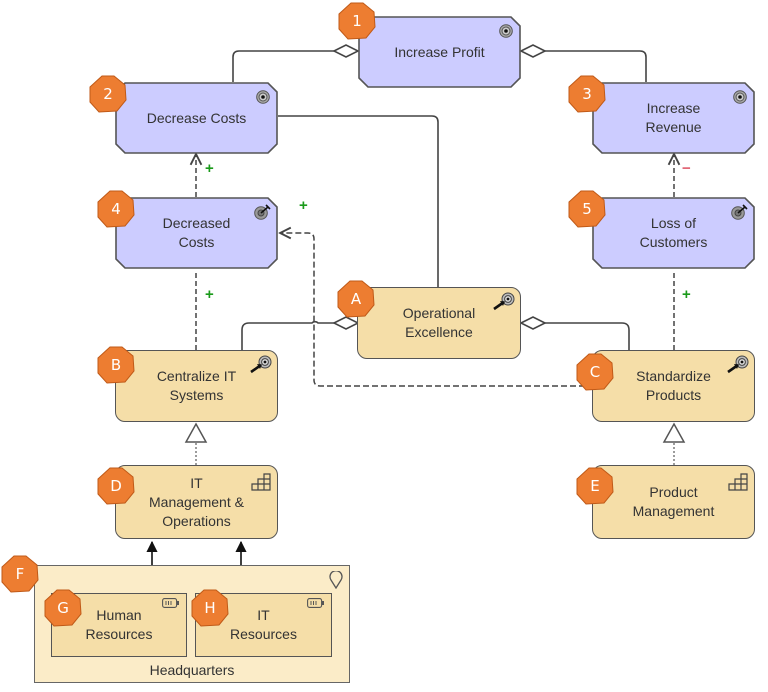 This screenshot has height=692, width=768. Describe the element at coordinates (196, 432) in the screenshot. I see `realization-triangle-D-to-B` at that location.